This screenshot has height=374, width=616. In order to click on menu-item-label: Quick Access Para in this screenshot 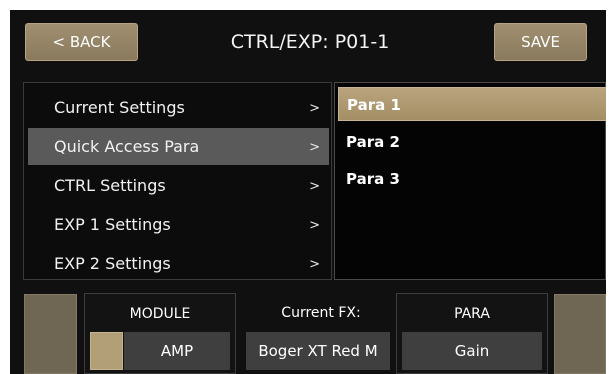, I will do `click(127, 146)`.